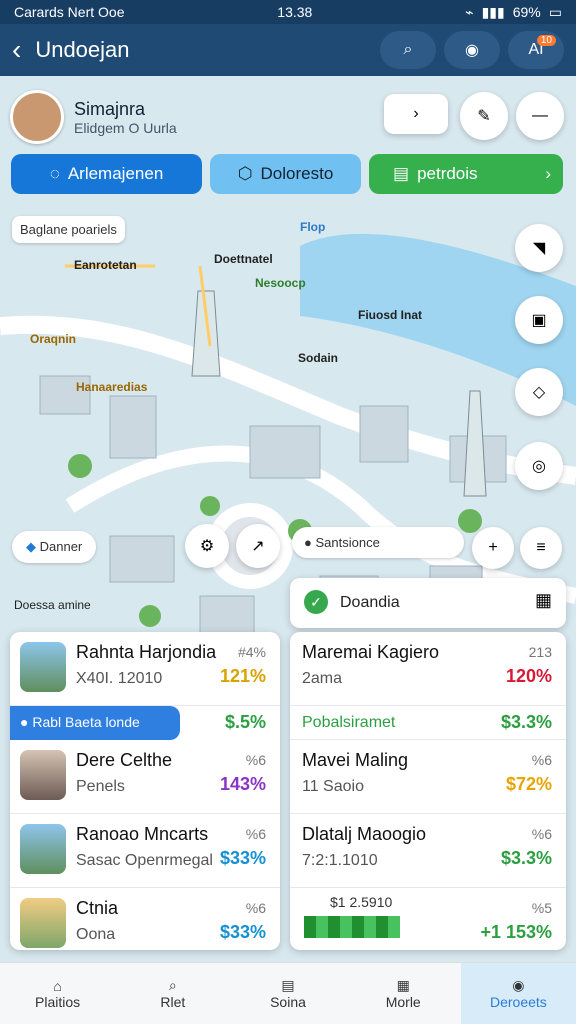 The height and width of the screenshot is (1024, 576). What do you see at coordinates (322, 678) in the screenshot?
I see `item-subtitle: 2ama` at bounding box center [322, 678].